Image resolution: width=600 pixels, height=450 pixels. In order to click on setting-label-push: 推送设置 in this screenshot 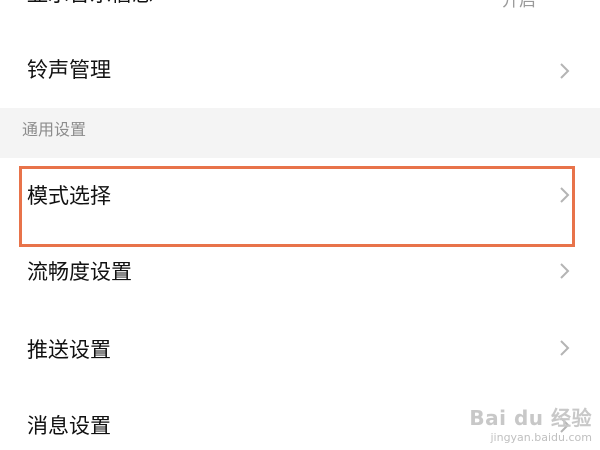, I will do `click(69, 350)`.